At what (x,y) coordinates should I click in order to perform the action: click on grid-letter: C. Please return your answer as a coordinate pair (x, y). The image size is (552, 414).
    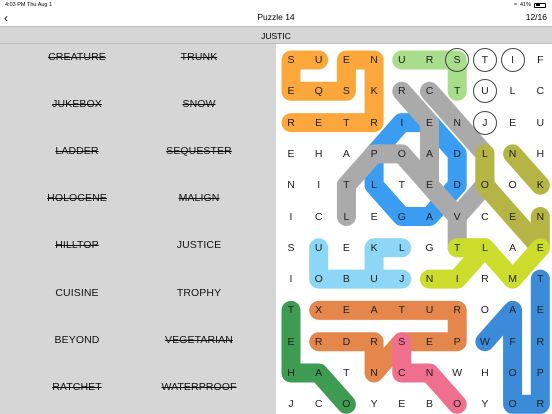
    Looking at the image, I should click on (537, 91).